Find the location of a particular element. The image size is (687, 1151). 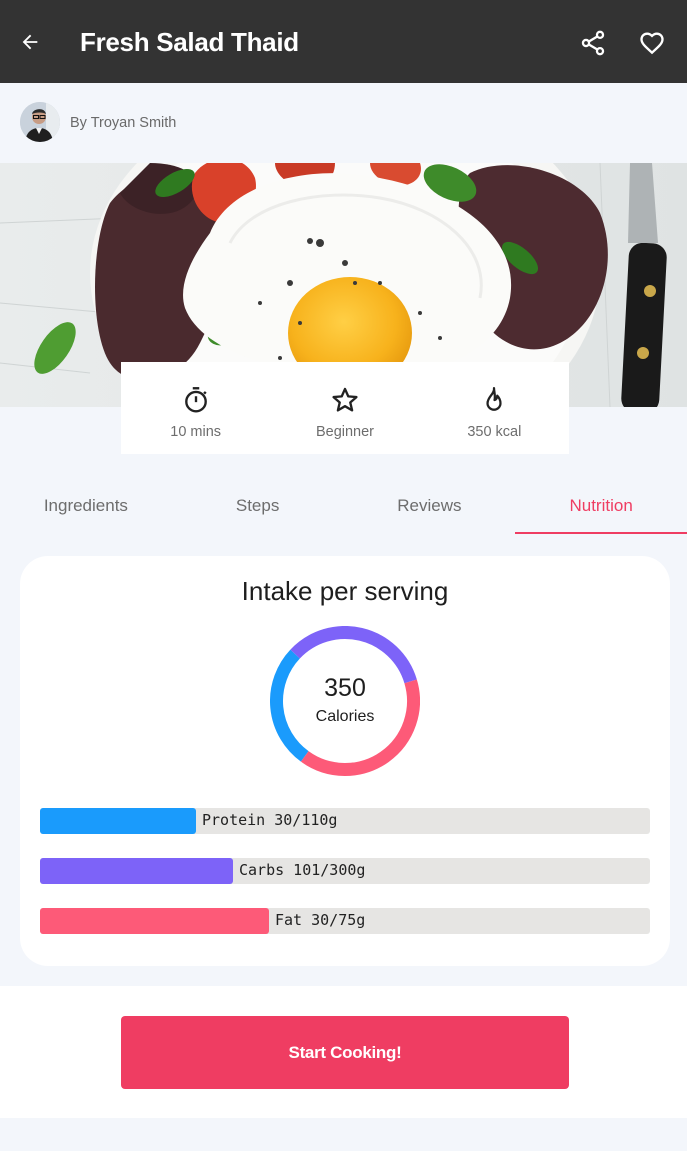

macro-label-protein: Protein 30/110g is located at coordinates (270, 820).